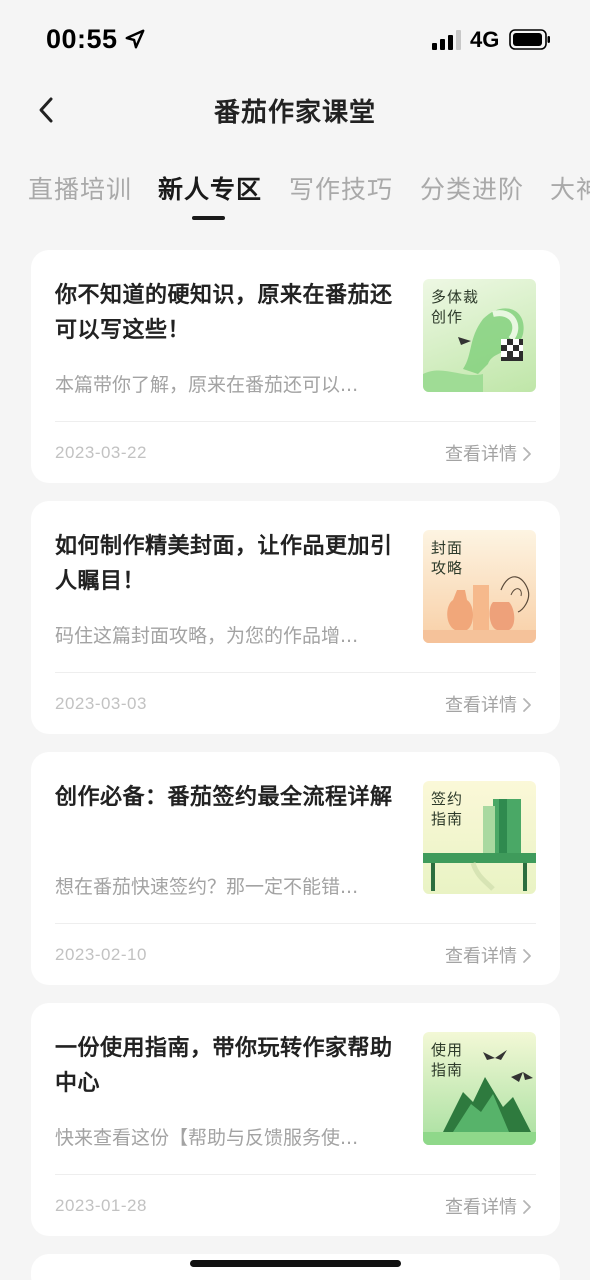 The image size is (590, 1280). What do you see at coordinates (447, 558) in the screenshot?
I see `thumbnail-caption: 封面 攻略` at bounding box center [447, 558].